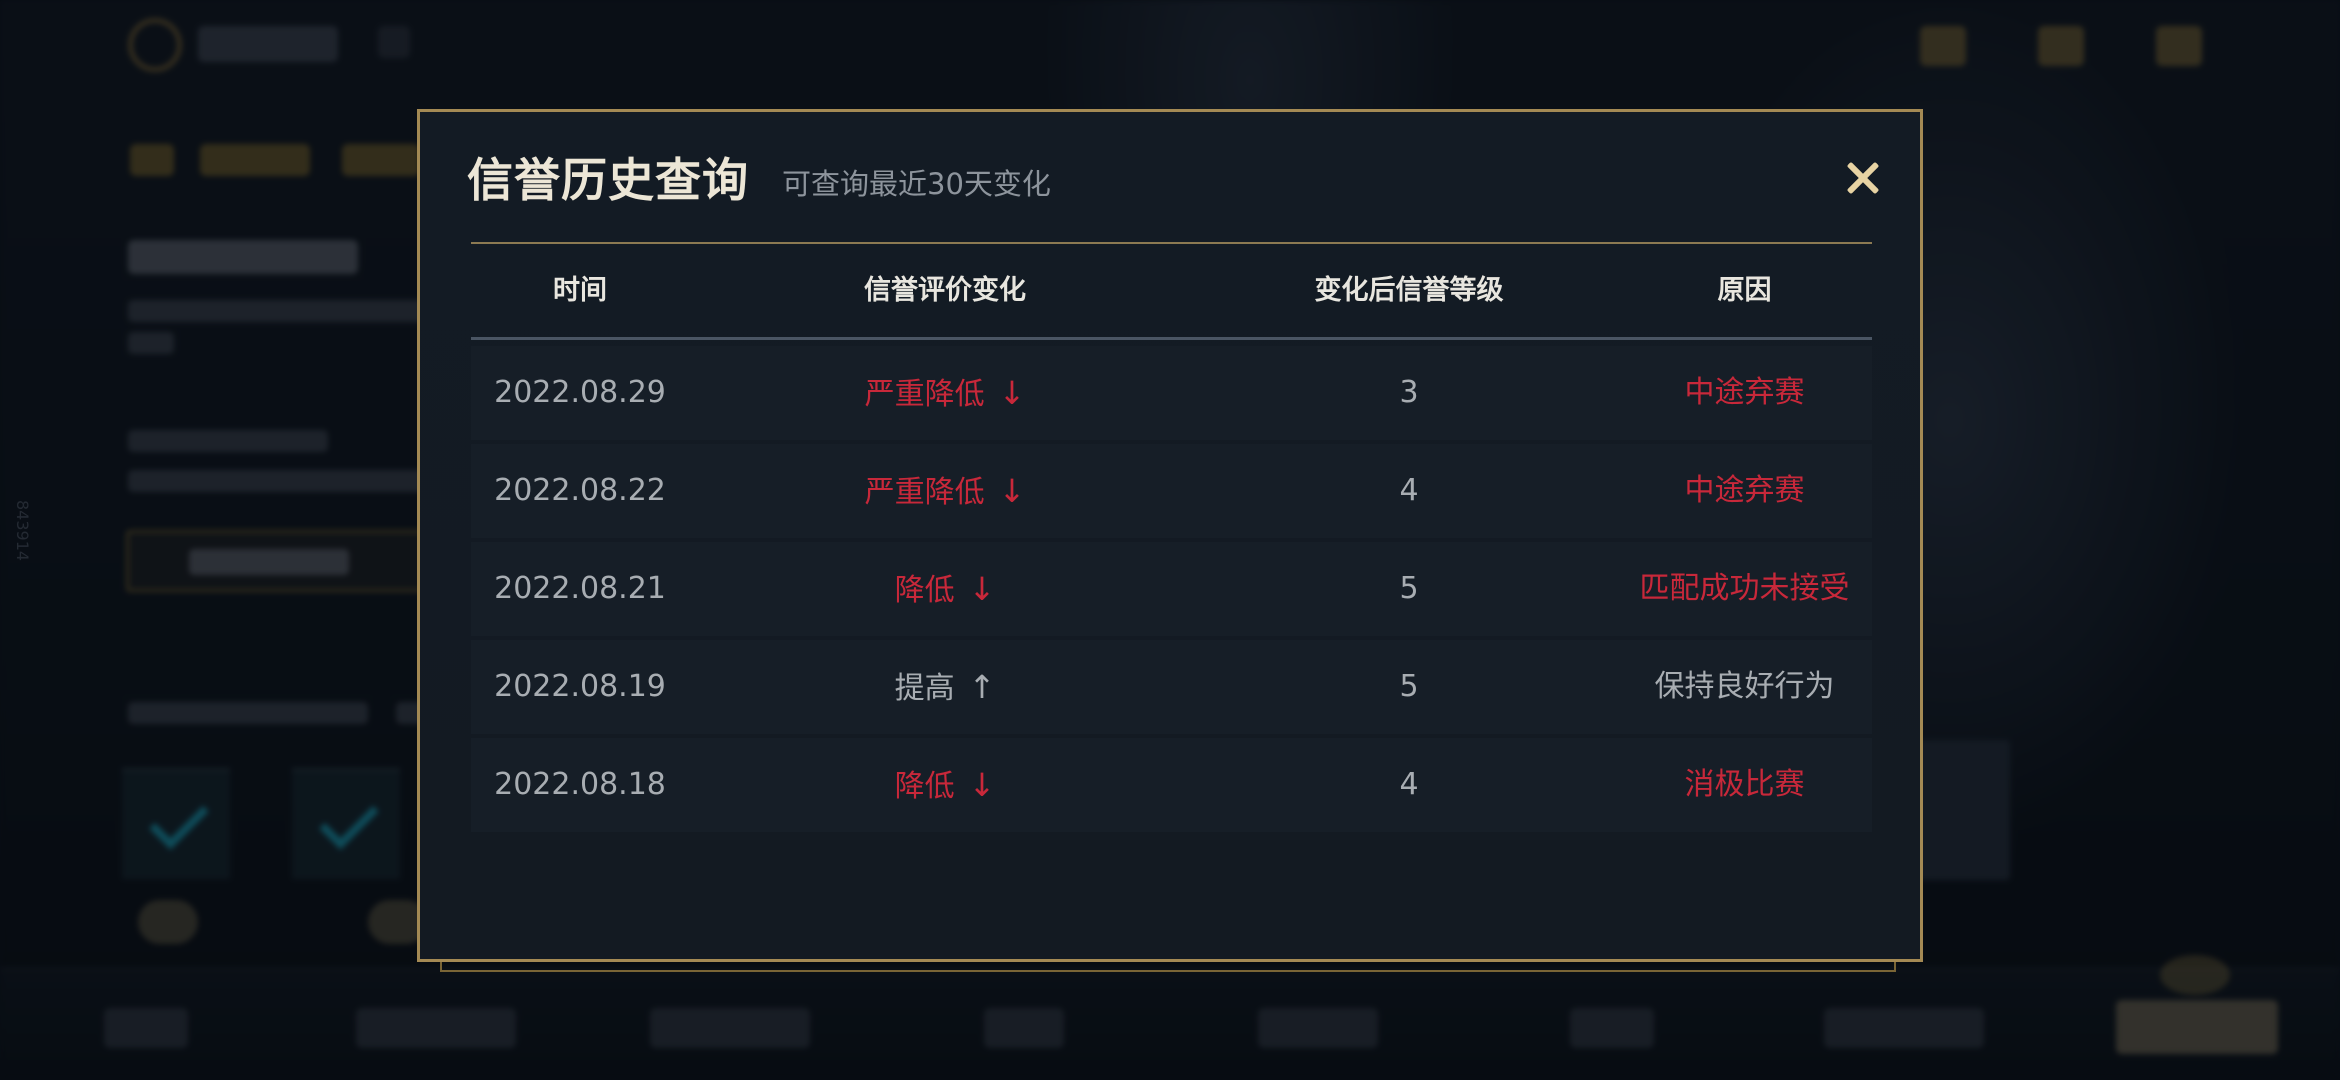  I want to click on table-row: 2022.08.21 降低 ↓ 5 匹配成功未接受, so click(1171, 589).